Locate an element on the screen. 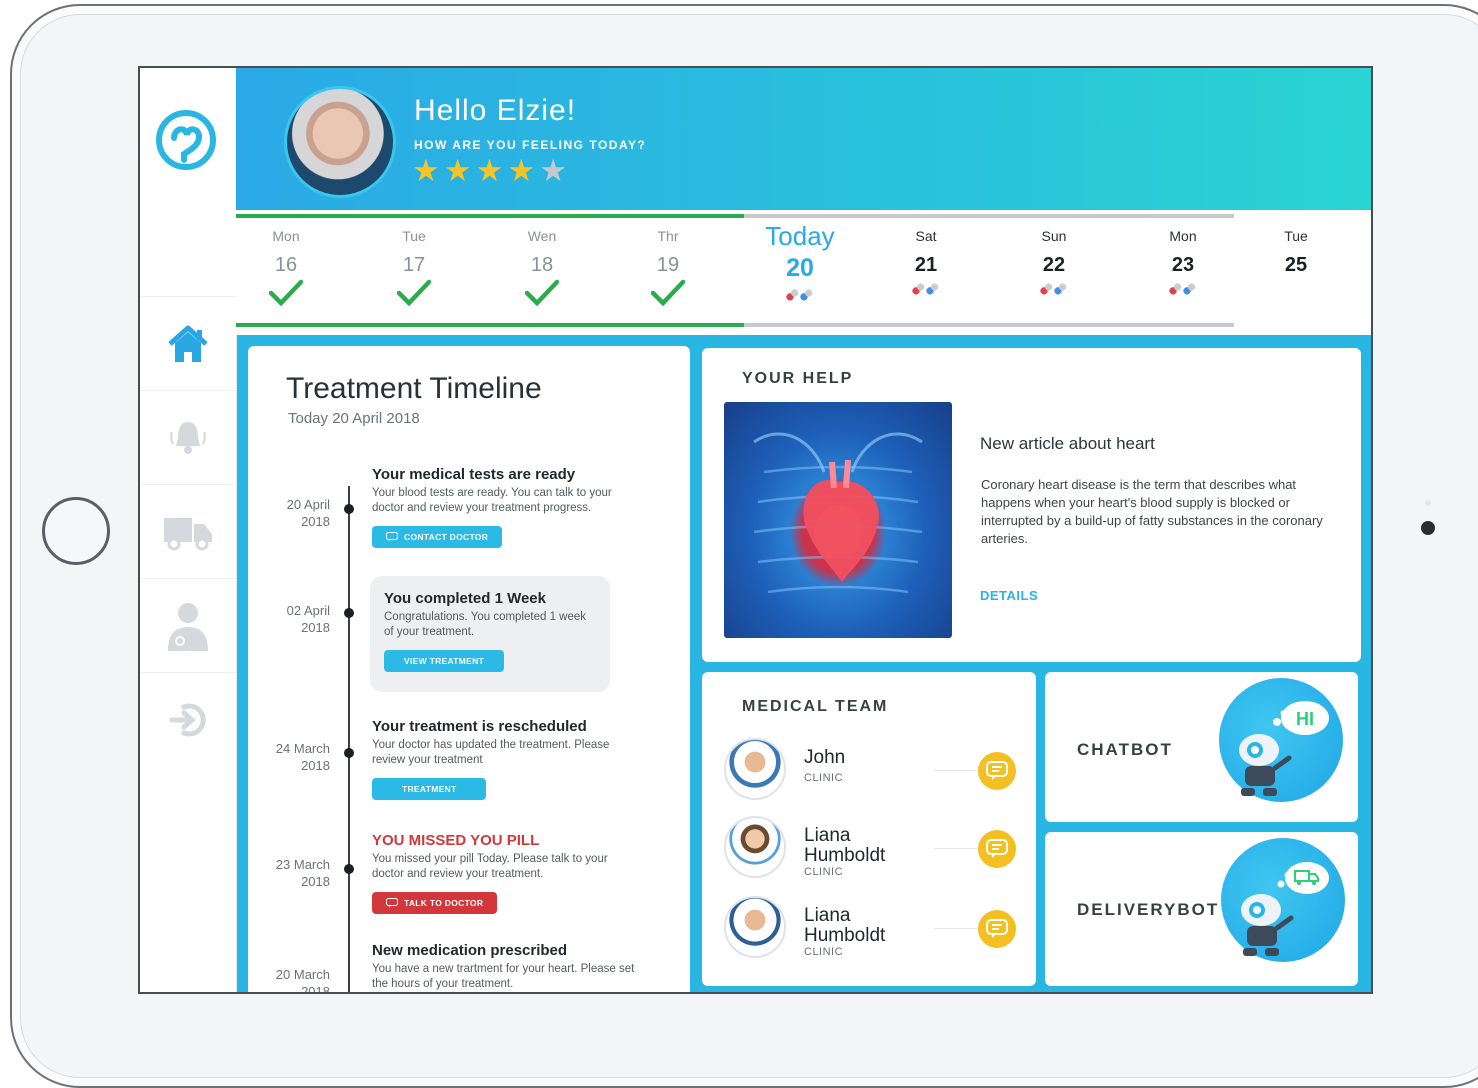 The width and height of the screenshot is (1478, 1088). mood-rating: ★ ★ ★ ★ ★ is located at coordinates (489, 171).